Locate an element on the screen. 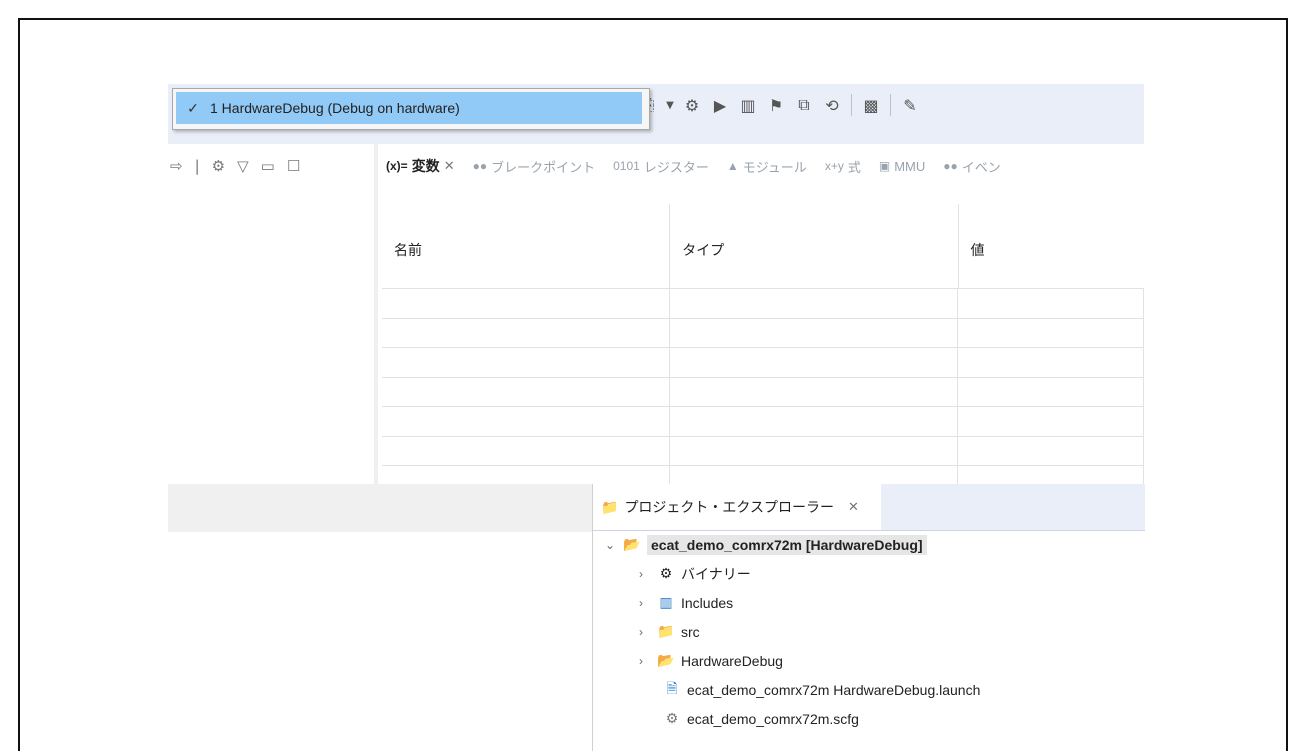 The width and height of the screenshot is (1306, 751). project-explorer-icon: 📁 is located at coordinates (610, 506).